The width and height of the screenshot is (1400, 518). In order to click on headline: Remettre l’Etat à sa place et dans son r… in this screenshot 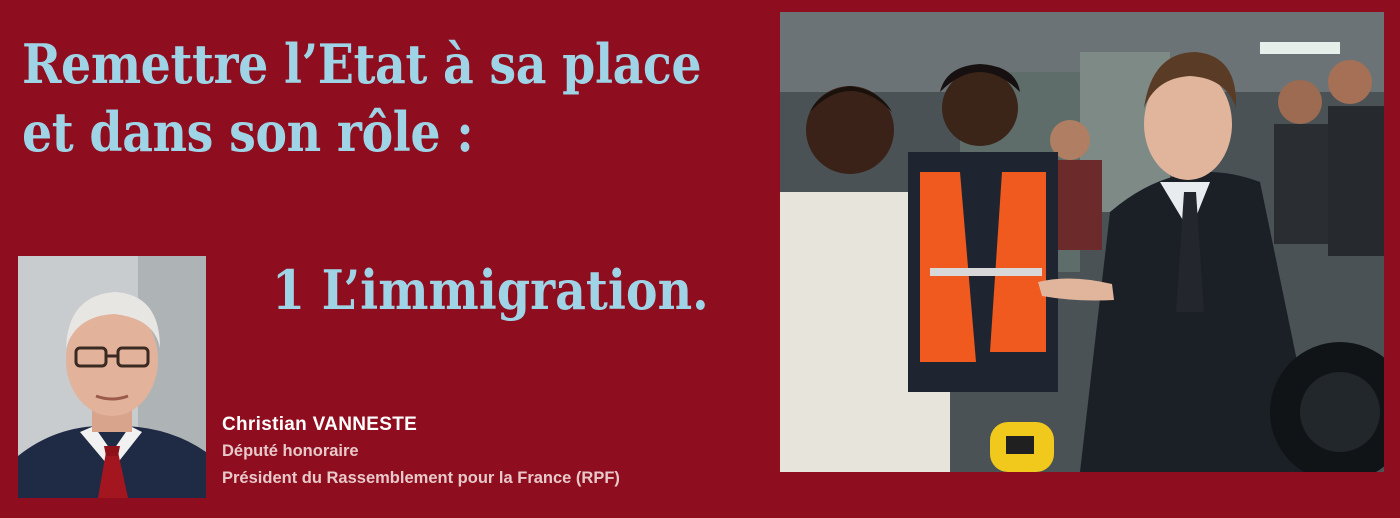, I will do `click(362, 98)`.